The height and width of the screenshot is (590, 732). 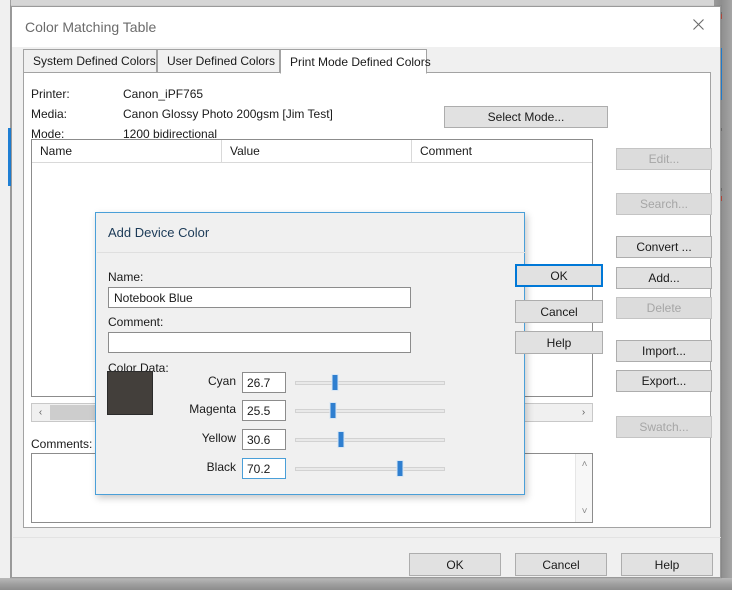 I want to click on comments-vertical-scrollbar: ˄ ˅, so click(x=583, y=488).